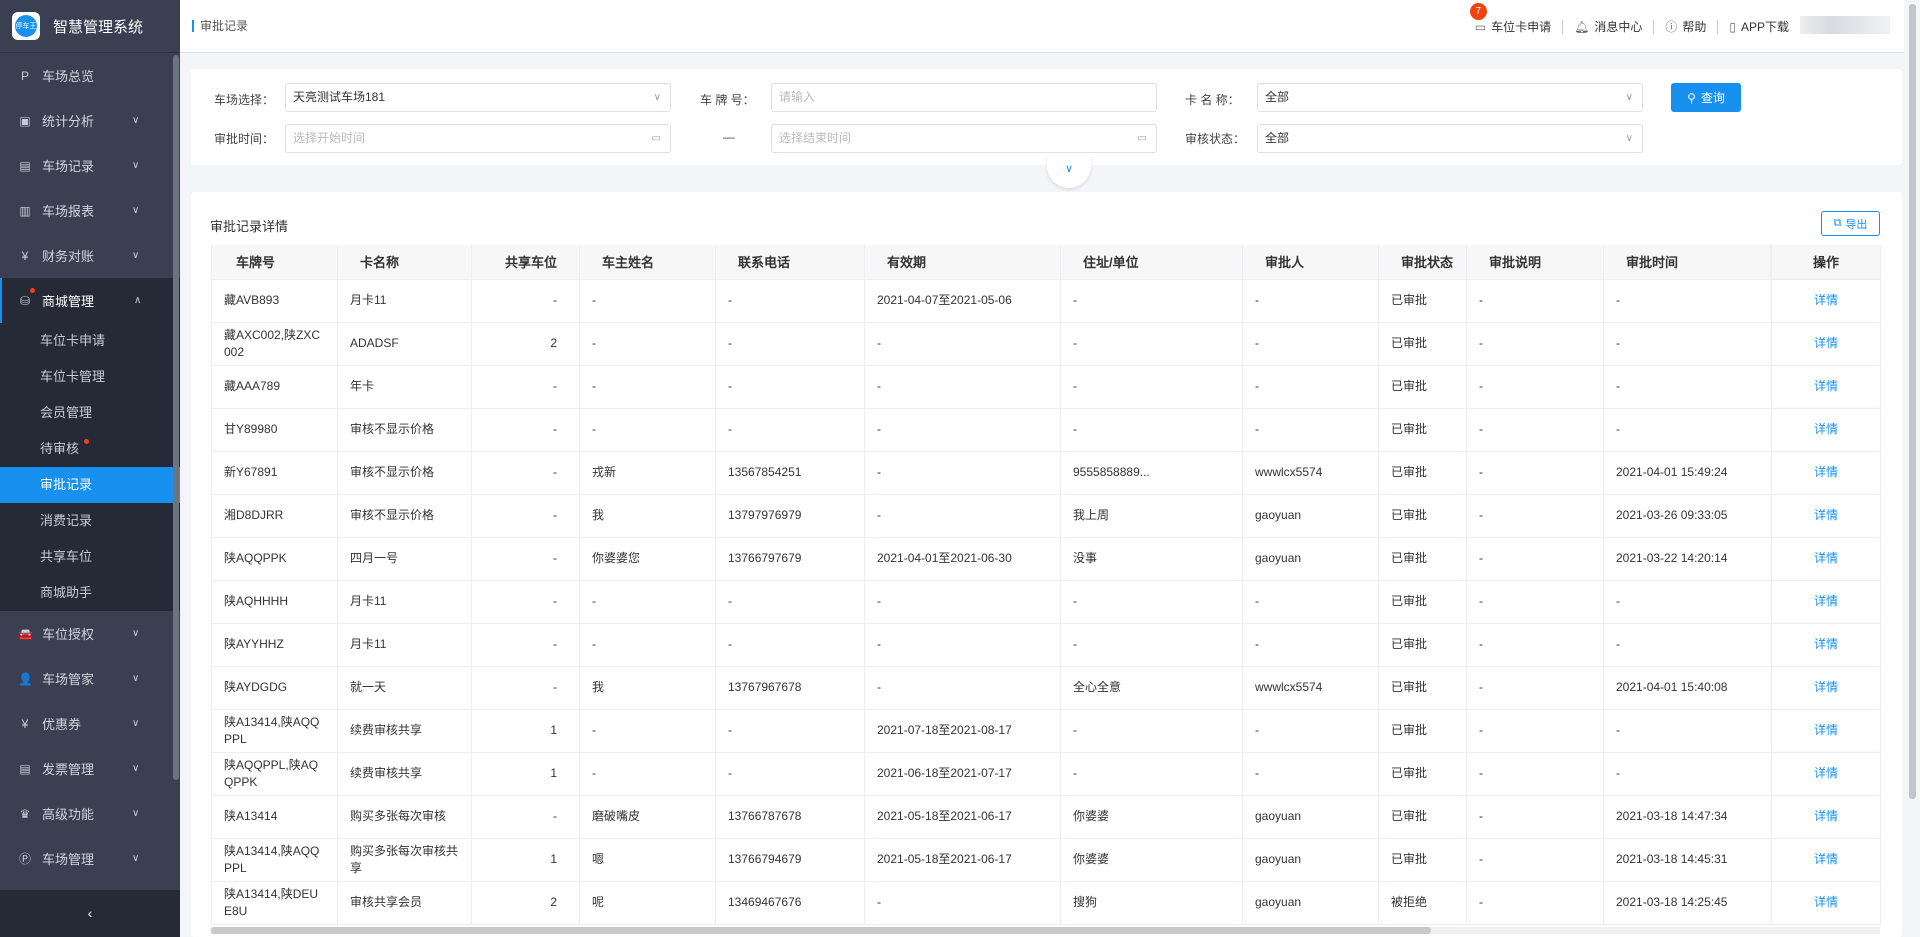 This screenshot has width=1920, height=937. What do you see at coordinates (90, 485) in the screenshot?
I see `submenu-item-4: 审批记录` at bounding box center [90, 485].